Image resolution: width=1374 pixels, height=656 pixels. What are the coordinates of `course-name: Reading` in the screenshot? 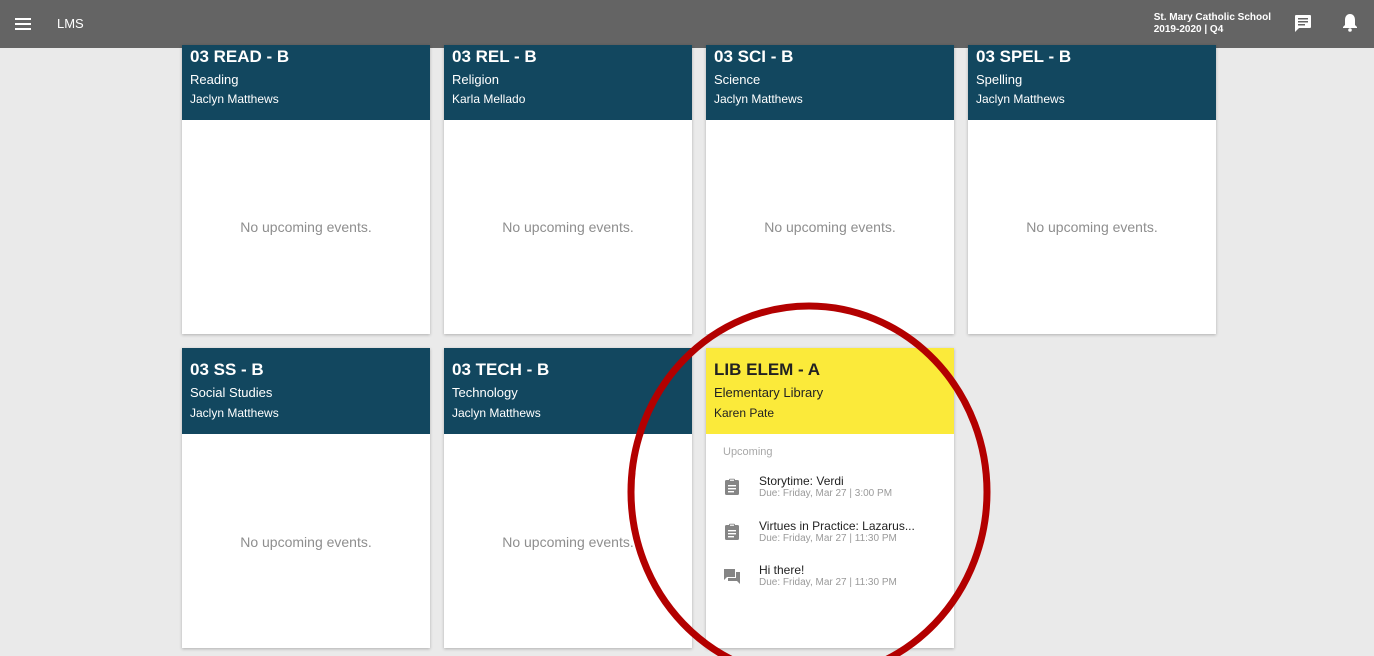 It's located at (214, 79).